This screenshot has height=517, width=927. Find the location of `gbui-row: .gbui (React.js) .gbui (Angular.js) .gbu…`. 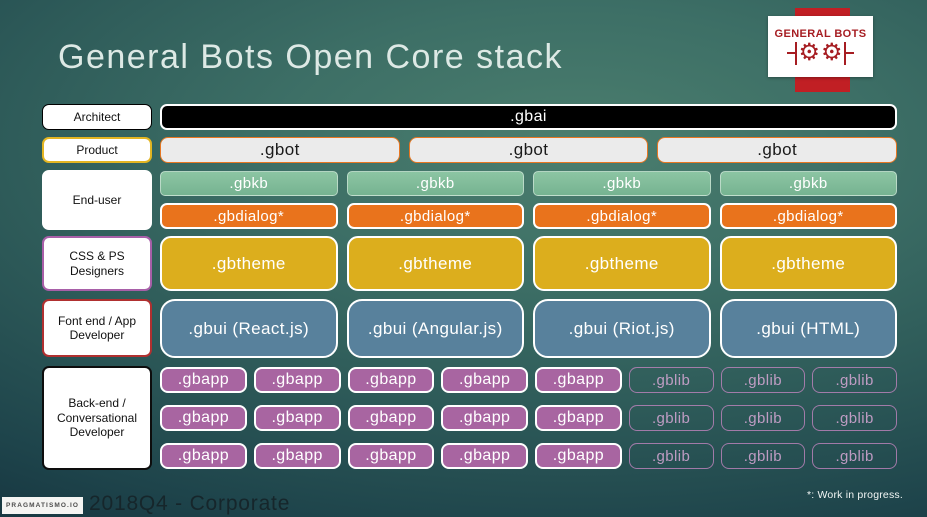

gbui-row: .gbui (React.js) .gbui (Angular.js) .gbu… is located at coordinates (528, 328).